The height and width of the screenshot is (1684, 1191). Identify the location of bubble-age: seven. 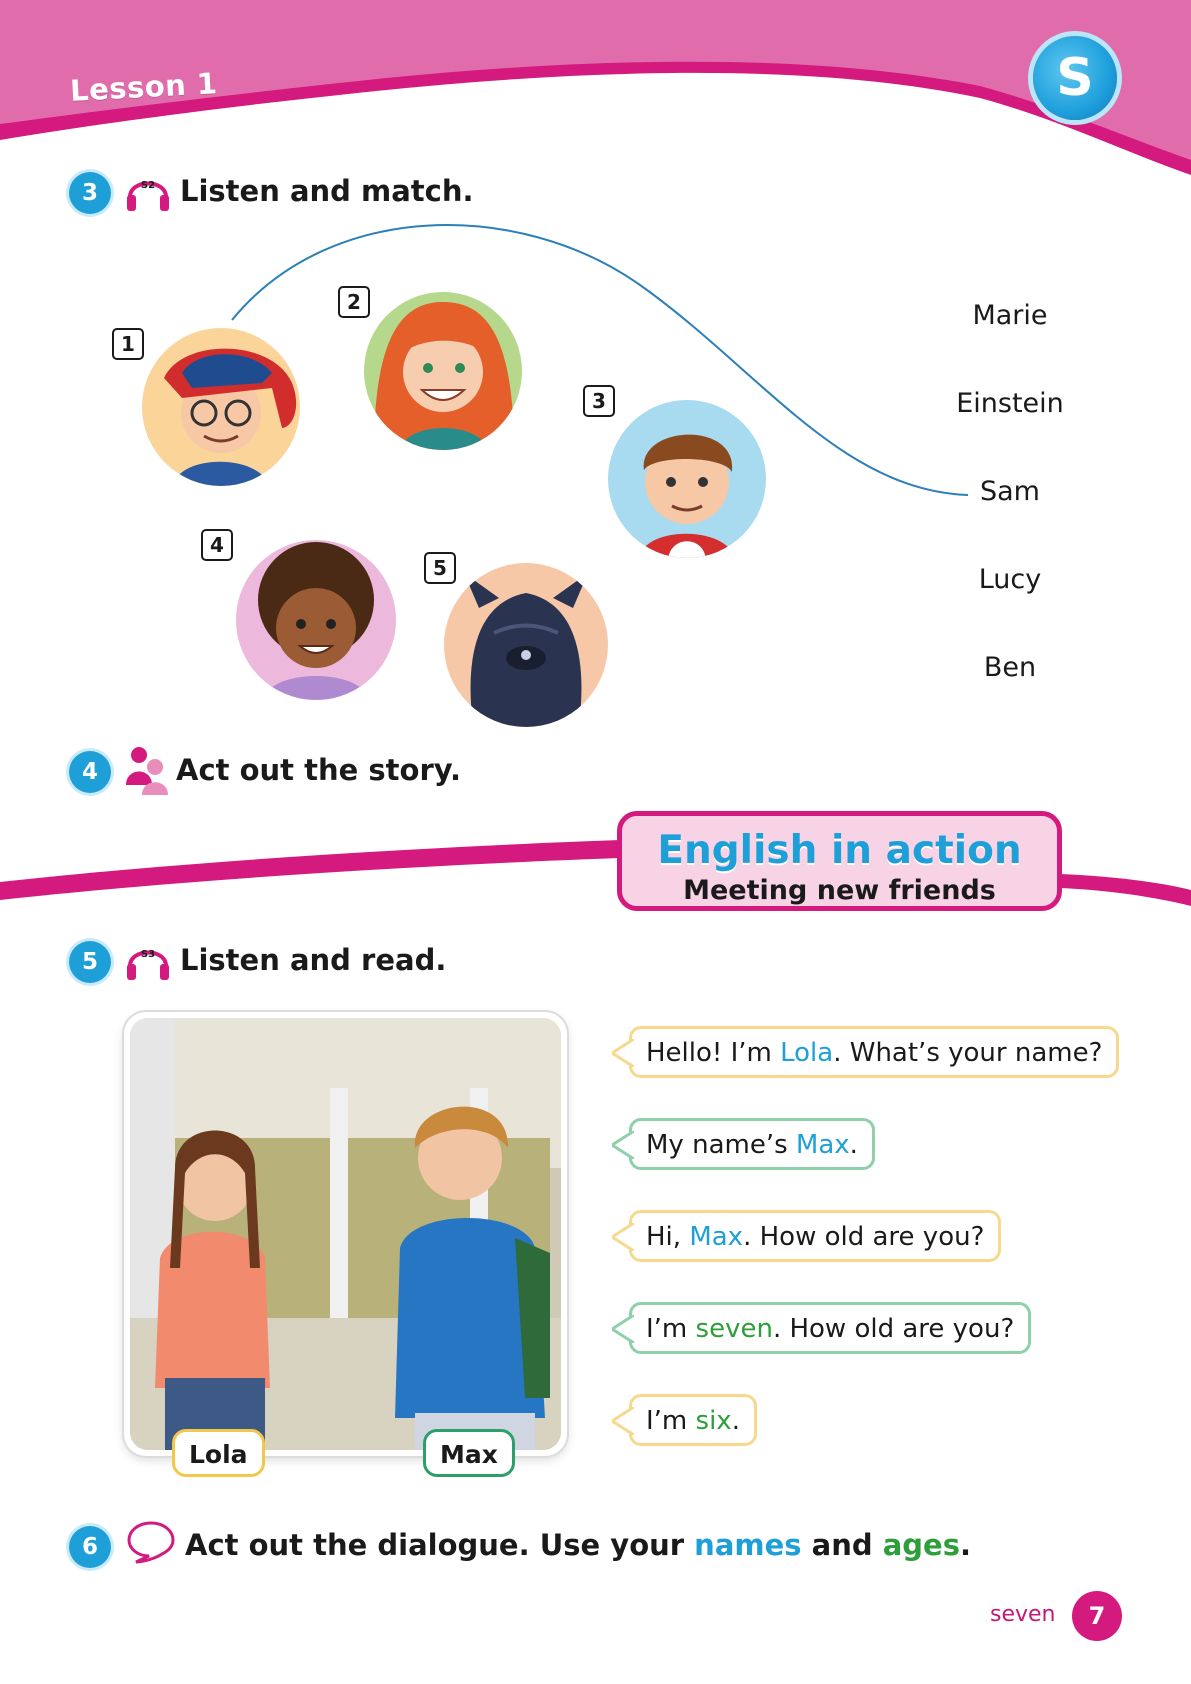
(734, 1329).